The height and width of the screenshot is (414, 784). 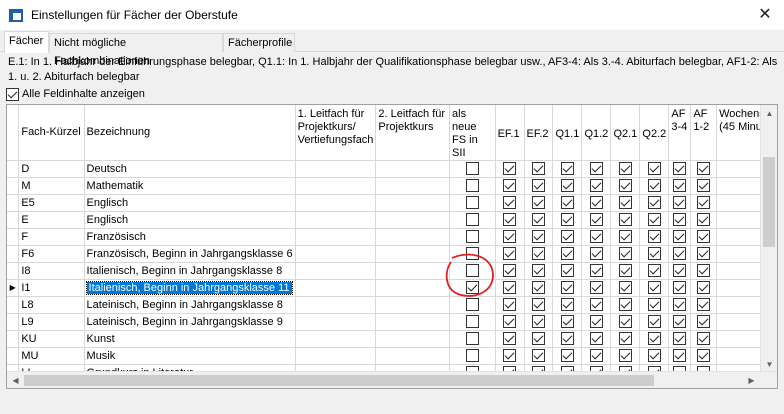 I want to click on table-row: F Französisch, so click(x=392, y=237).